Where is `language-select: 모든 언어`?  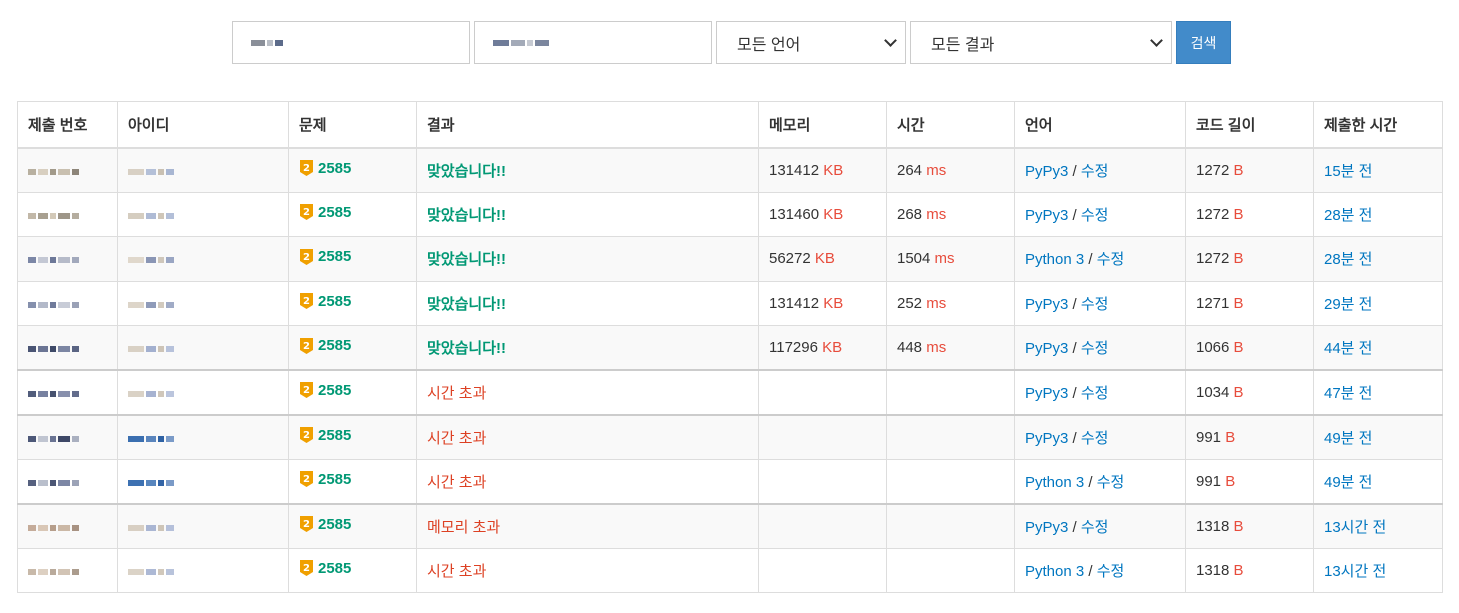
language-select: 모든 언어 is located at coordinates (811, 42).